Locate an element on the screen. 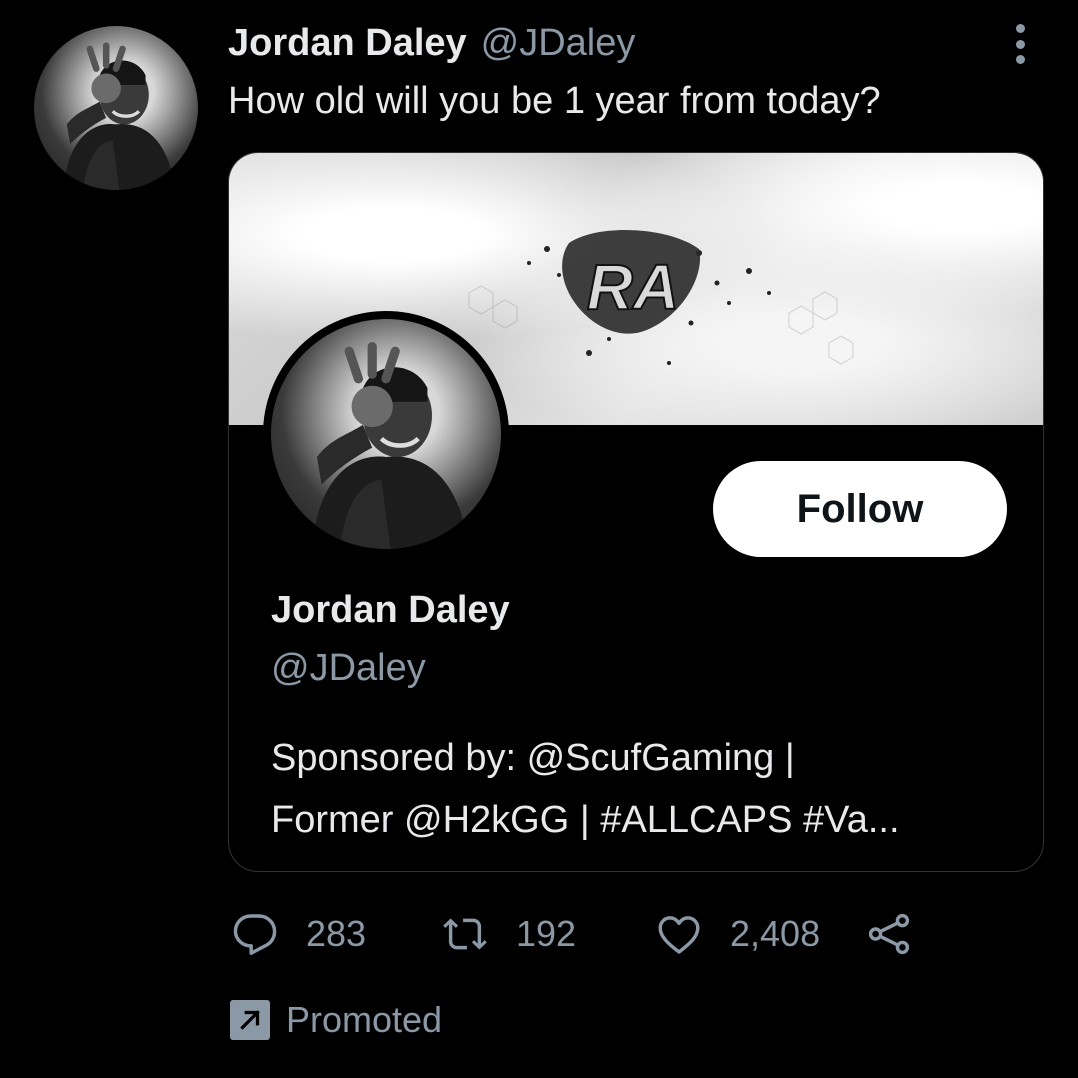 This screenshot has height=1078, width=1078. profile-avatar is located at coordinates (386, 434).